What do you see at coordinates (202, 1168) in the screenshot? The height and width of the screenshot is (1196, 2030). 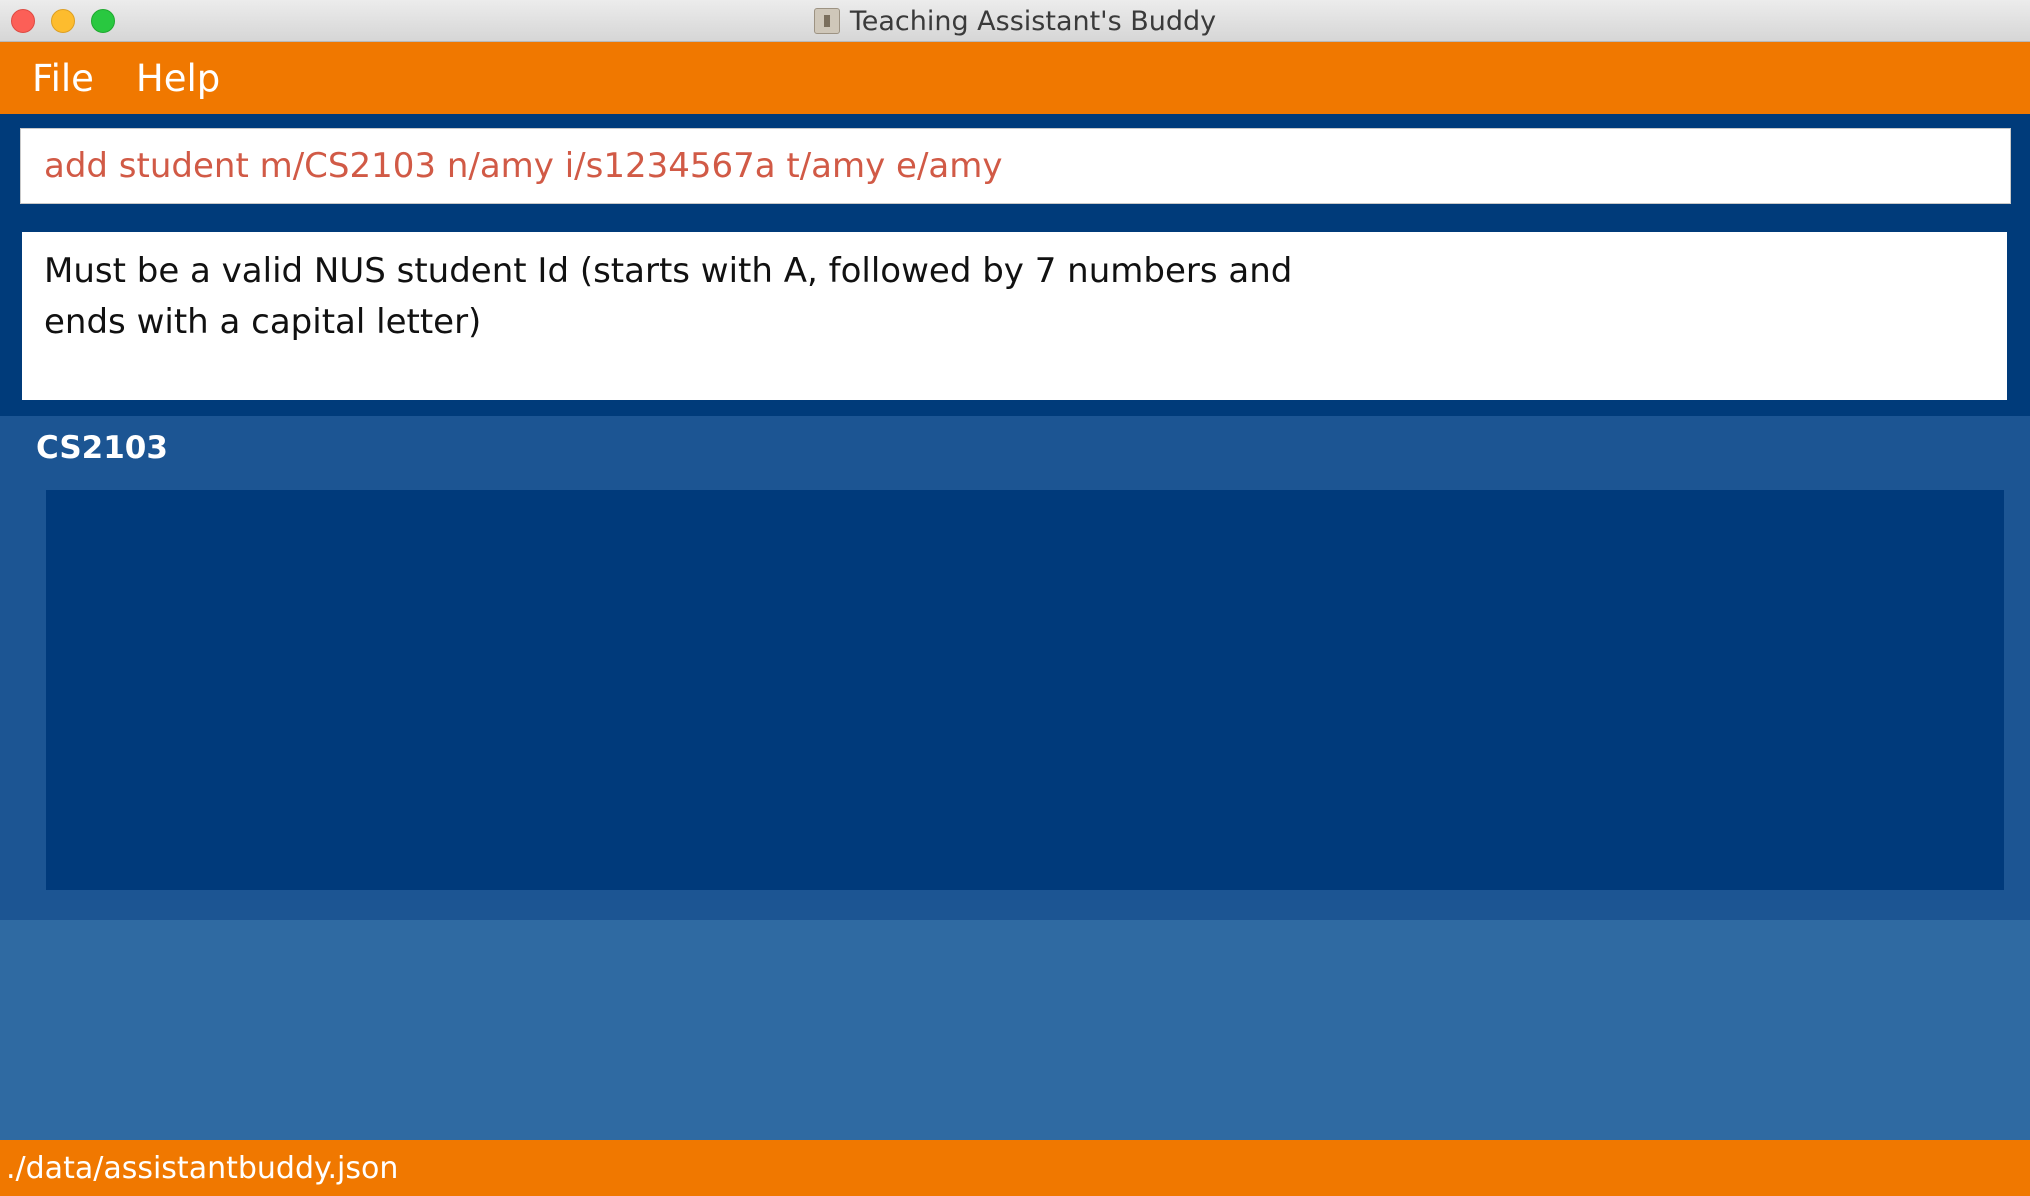 I see `status-file-path: ./data/assistantbuddy.json` at bounding box center [202, 1168].